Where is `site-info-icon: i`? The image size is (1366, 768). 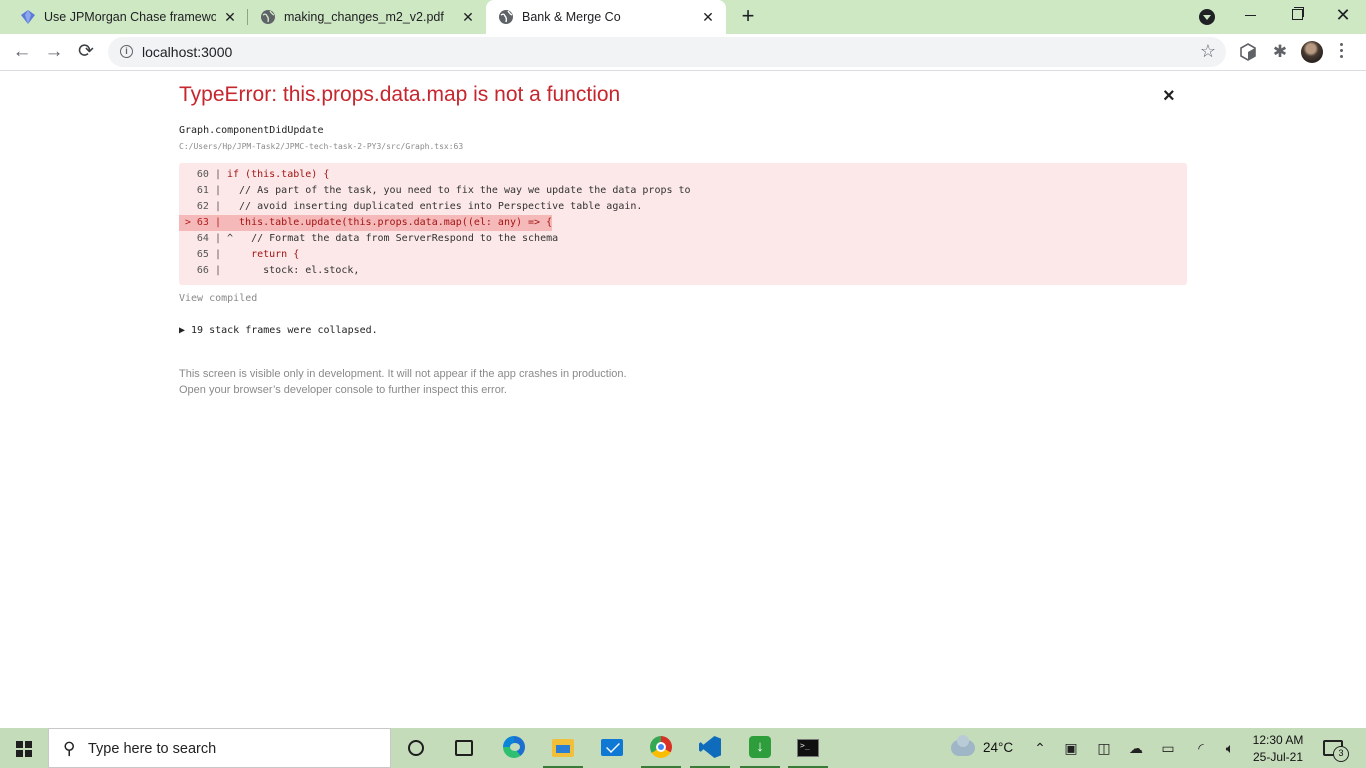
site-info-icon: i is located at coordinates (126, 51).